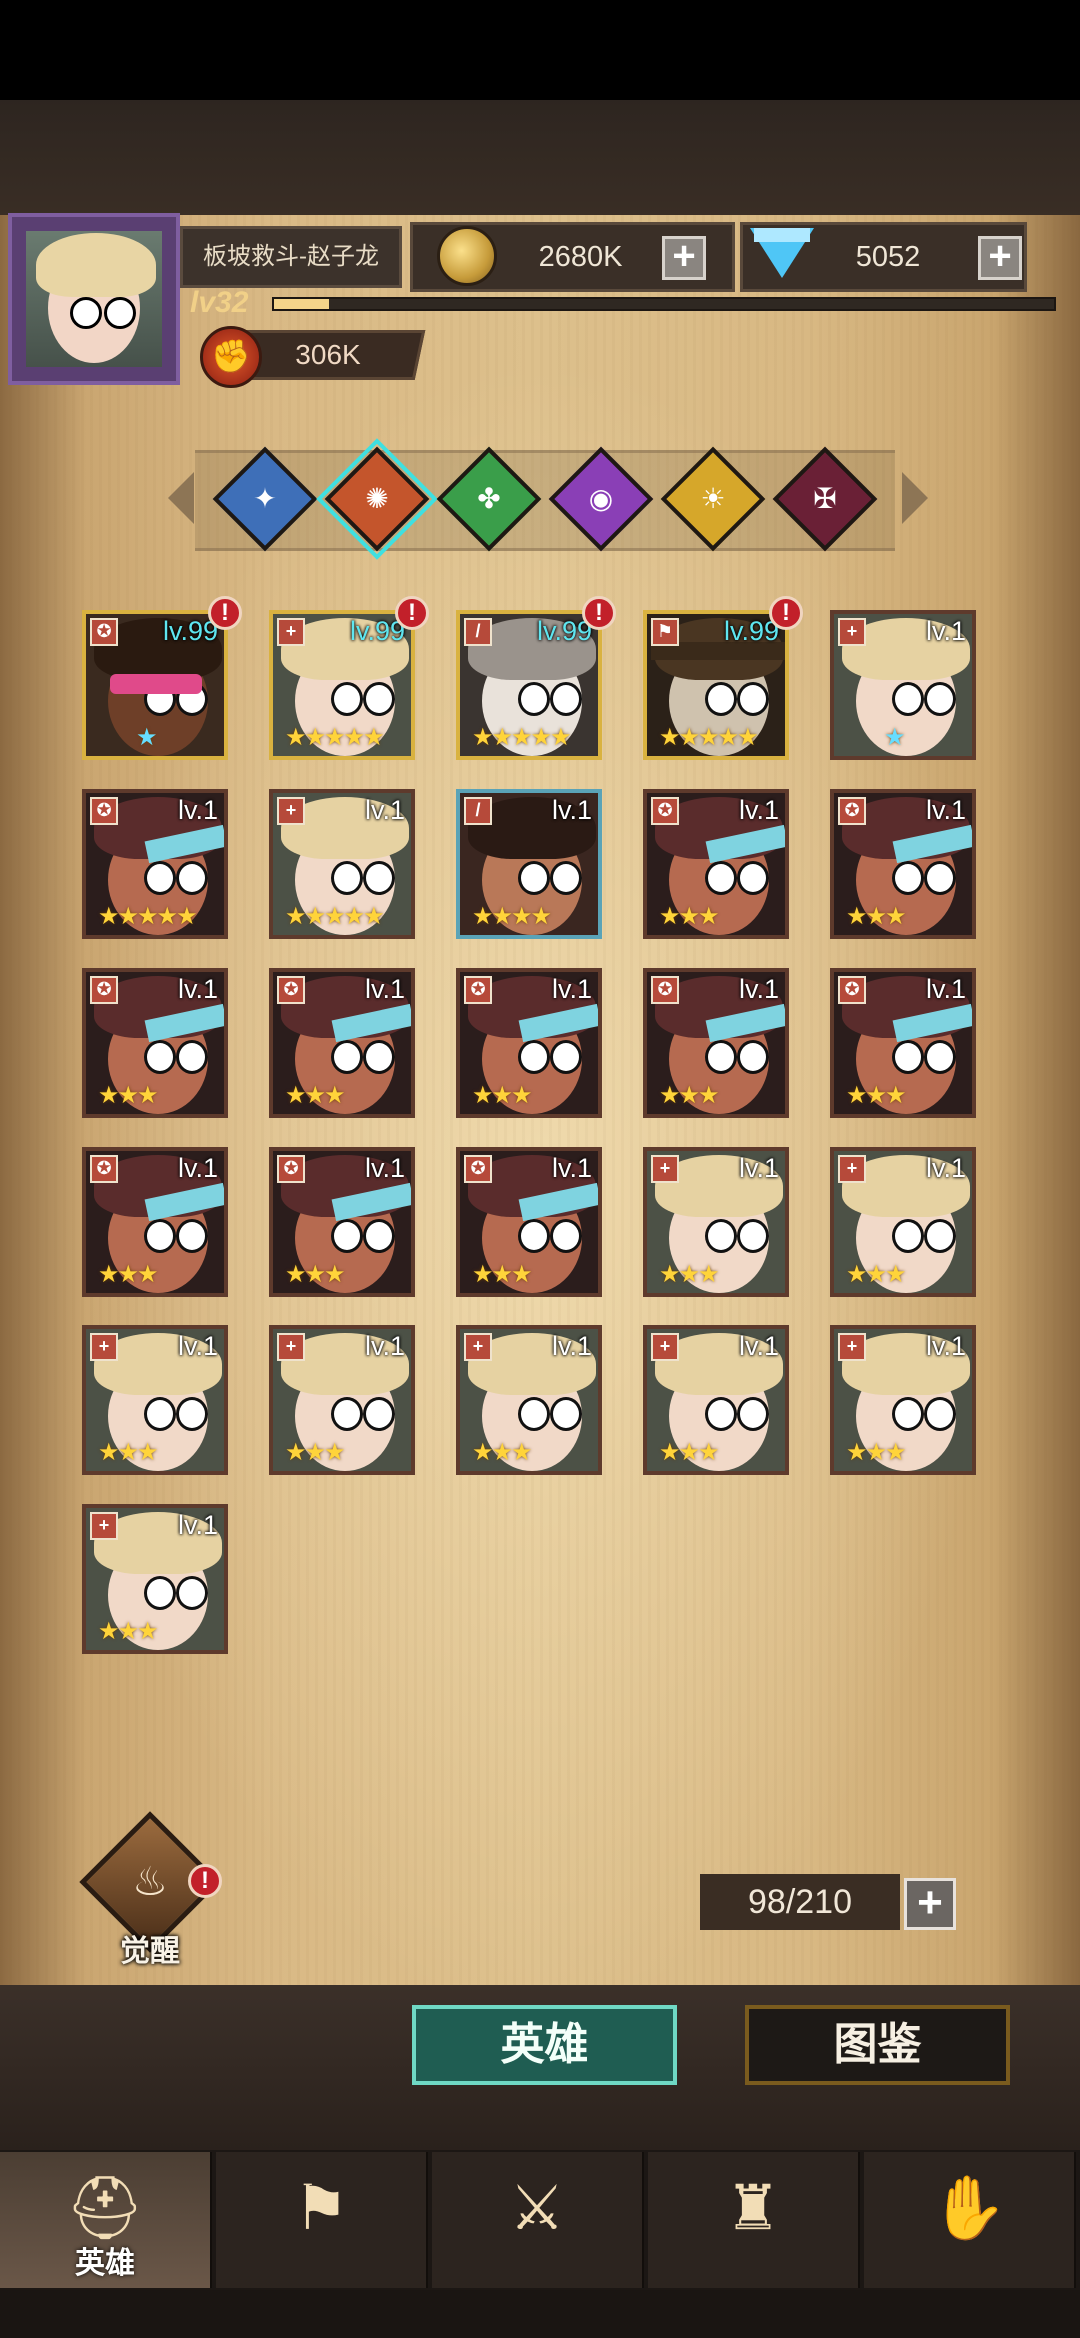  Describe the element at coordinates (106, 2220) in the screenshot. I see `nav-tab-1: ⛑ 英雄` at that location.